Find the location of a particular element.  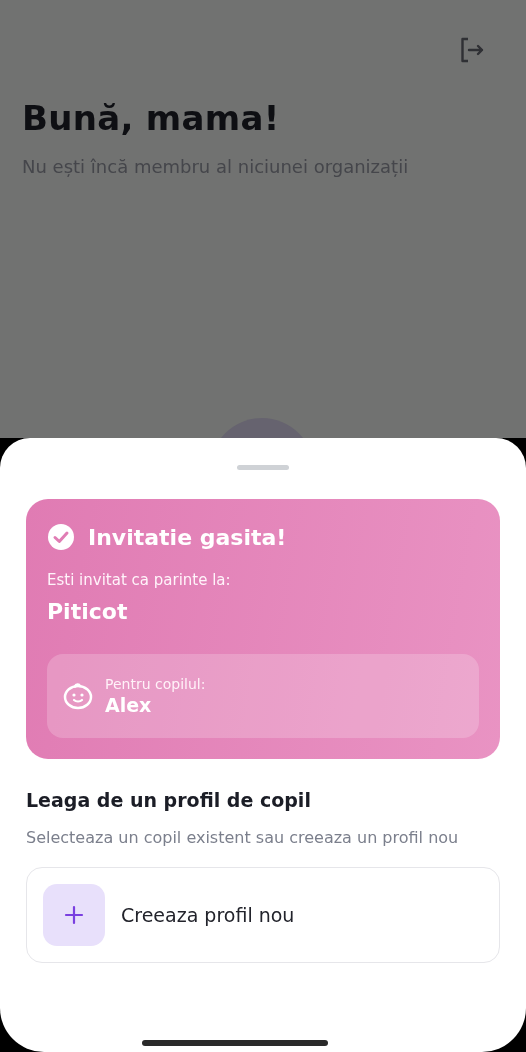

section-description: Selecteaza un copil existent sau creeaza un profil nou is located at coordinates (243, 838).